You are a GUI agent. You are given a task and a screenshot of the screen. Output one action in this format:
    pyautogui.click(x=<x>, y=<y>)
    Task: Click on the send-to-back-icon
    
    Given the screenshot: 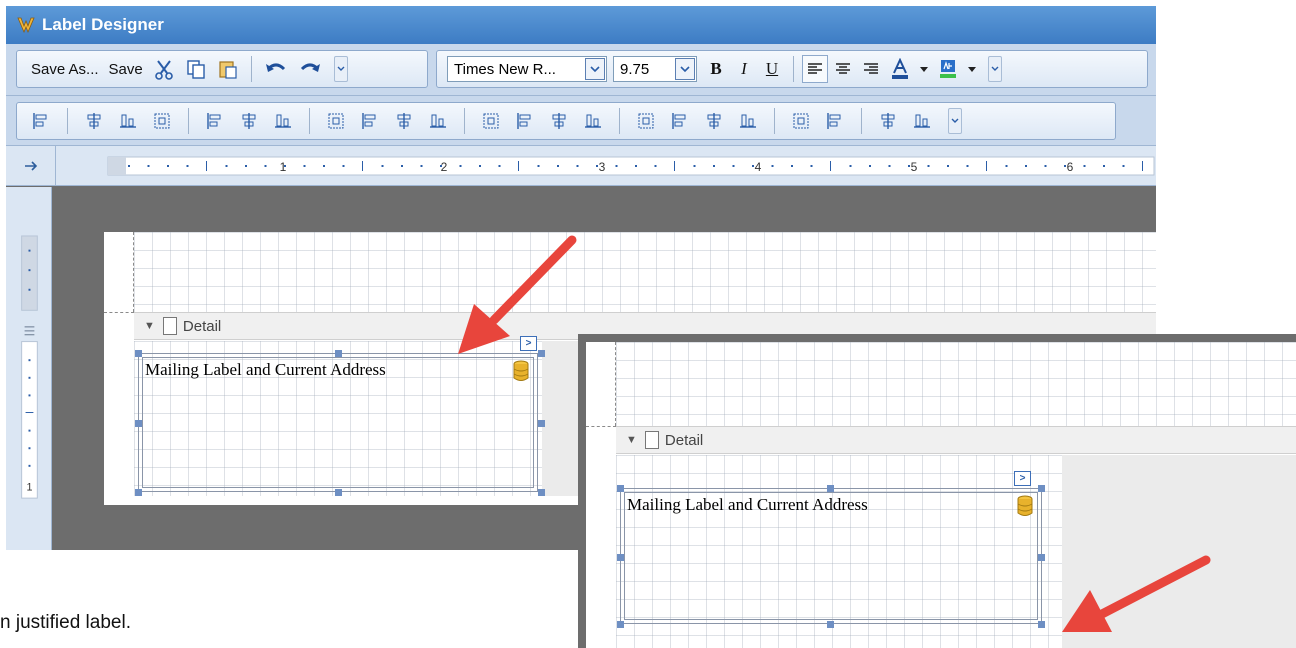 What is the action you would take?
    pyautogui.click(x=922, y=121)
    